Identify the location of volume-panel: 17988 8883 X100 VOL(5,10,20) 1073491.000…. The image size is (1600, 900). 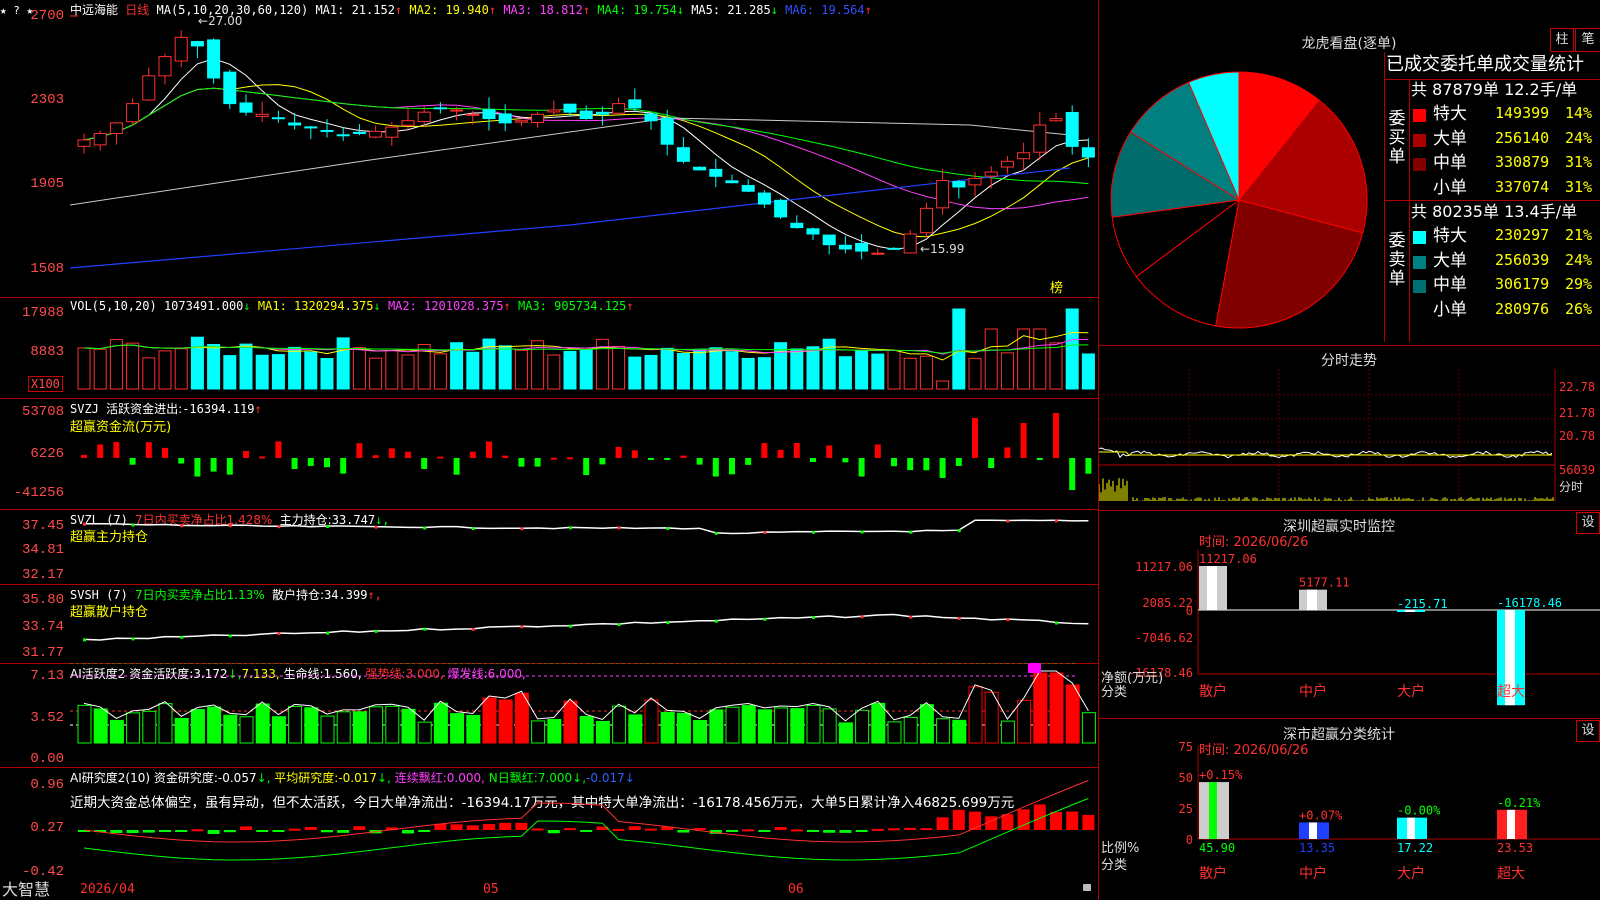
(549, 348).